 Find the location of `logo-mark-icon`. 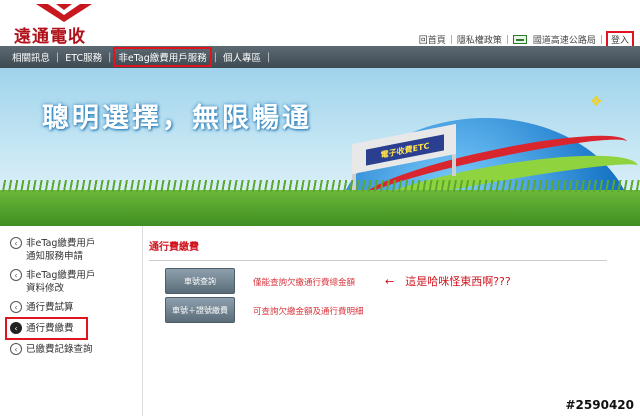

logo-mark-icon is located at coordinates (64, 13).